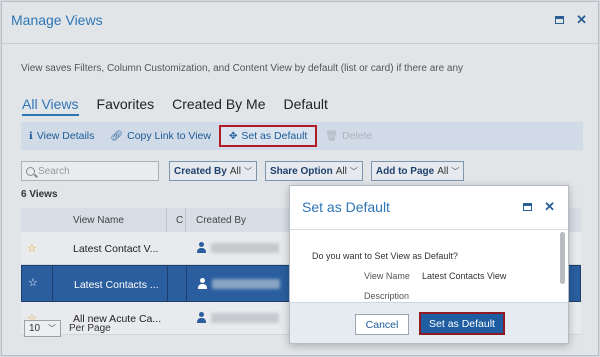 This screenshot has height=357, width=600. What do you see at coordinates (54, 171) in the screenshot?
I see `search-placeholder: Search` at bounding box center [54, 171].